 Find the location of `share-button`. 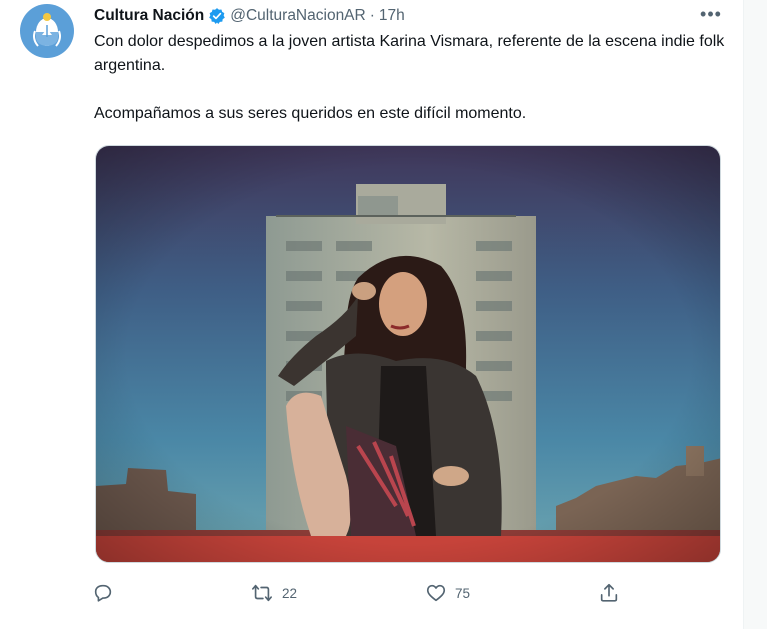

share-button is located at coordinates (609, 593).